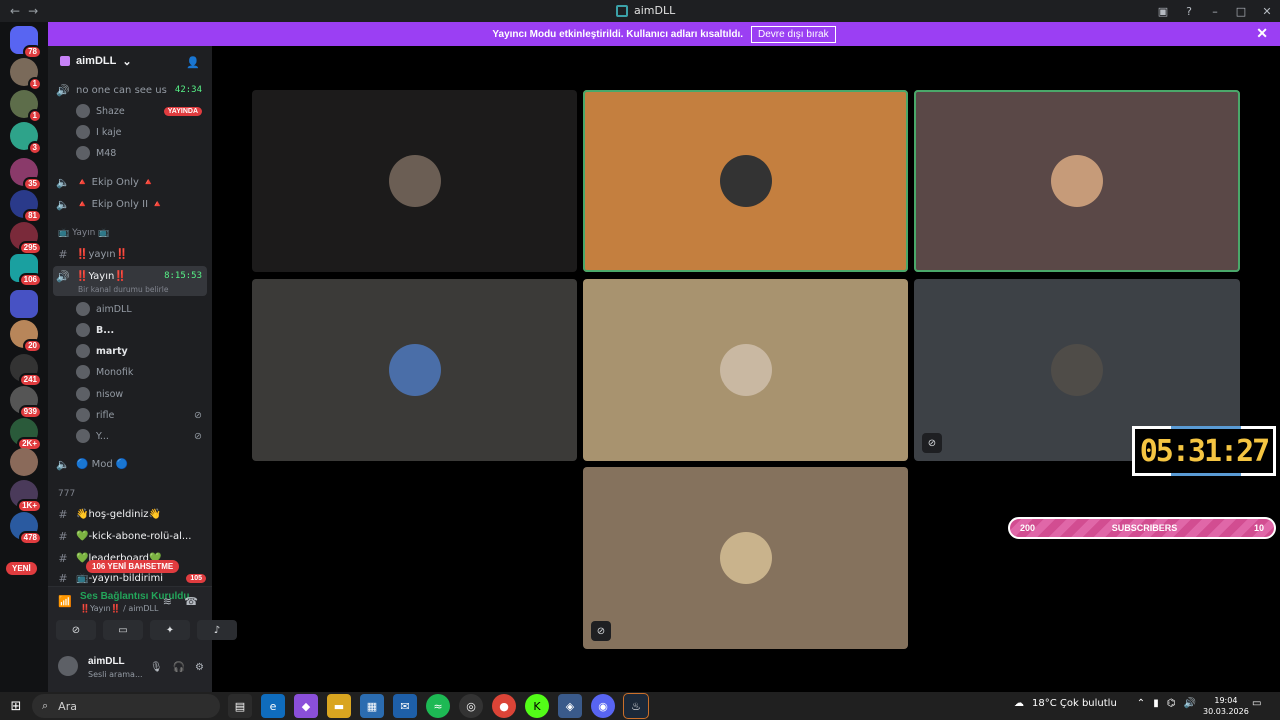  What do you see at coordinates (139, 111) in the screenshot?
I see `voice-member: Shaze YAYINDA` at bounding box center [139, 111].